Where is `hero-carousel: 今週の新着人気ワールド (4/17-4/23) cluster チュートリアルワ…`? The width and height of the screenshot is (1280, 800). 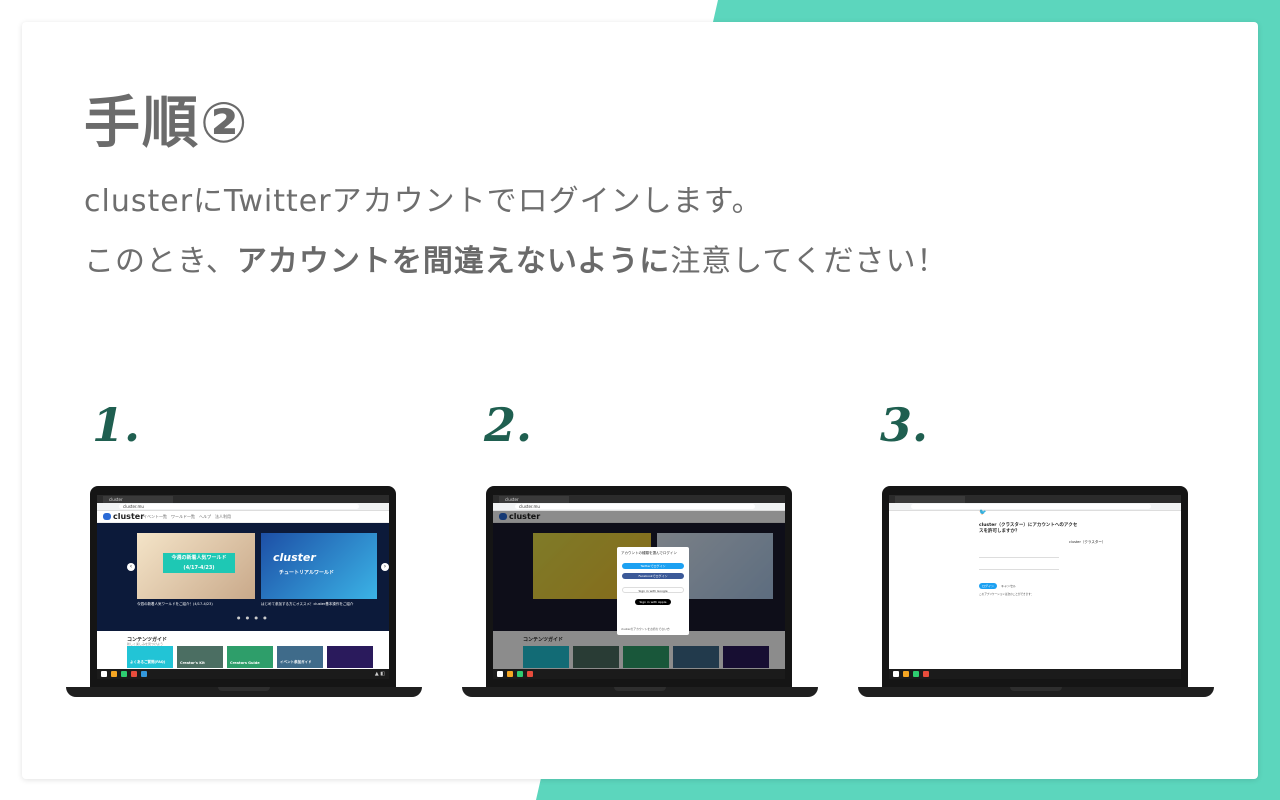 hero-carousel: 今週の新着人気ワールド (4/17-4/23) cluster チュートリアルワ… is located at coordinates (243, 577).